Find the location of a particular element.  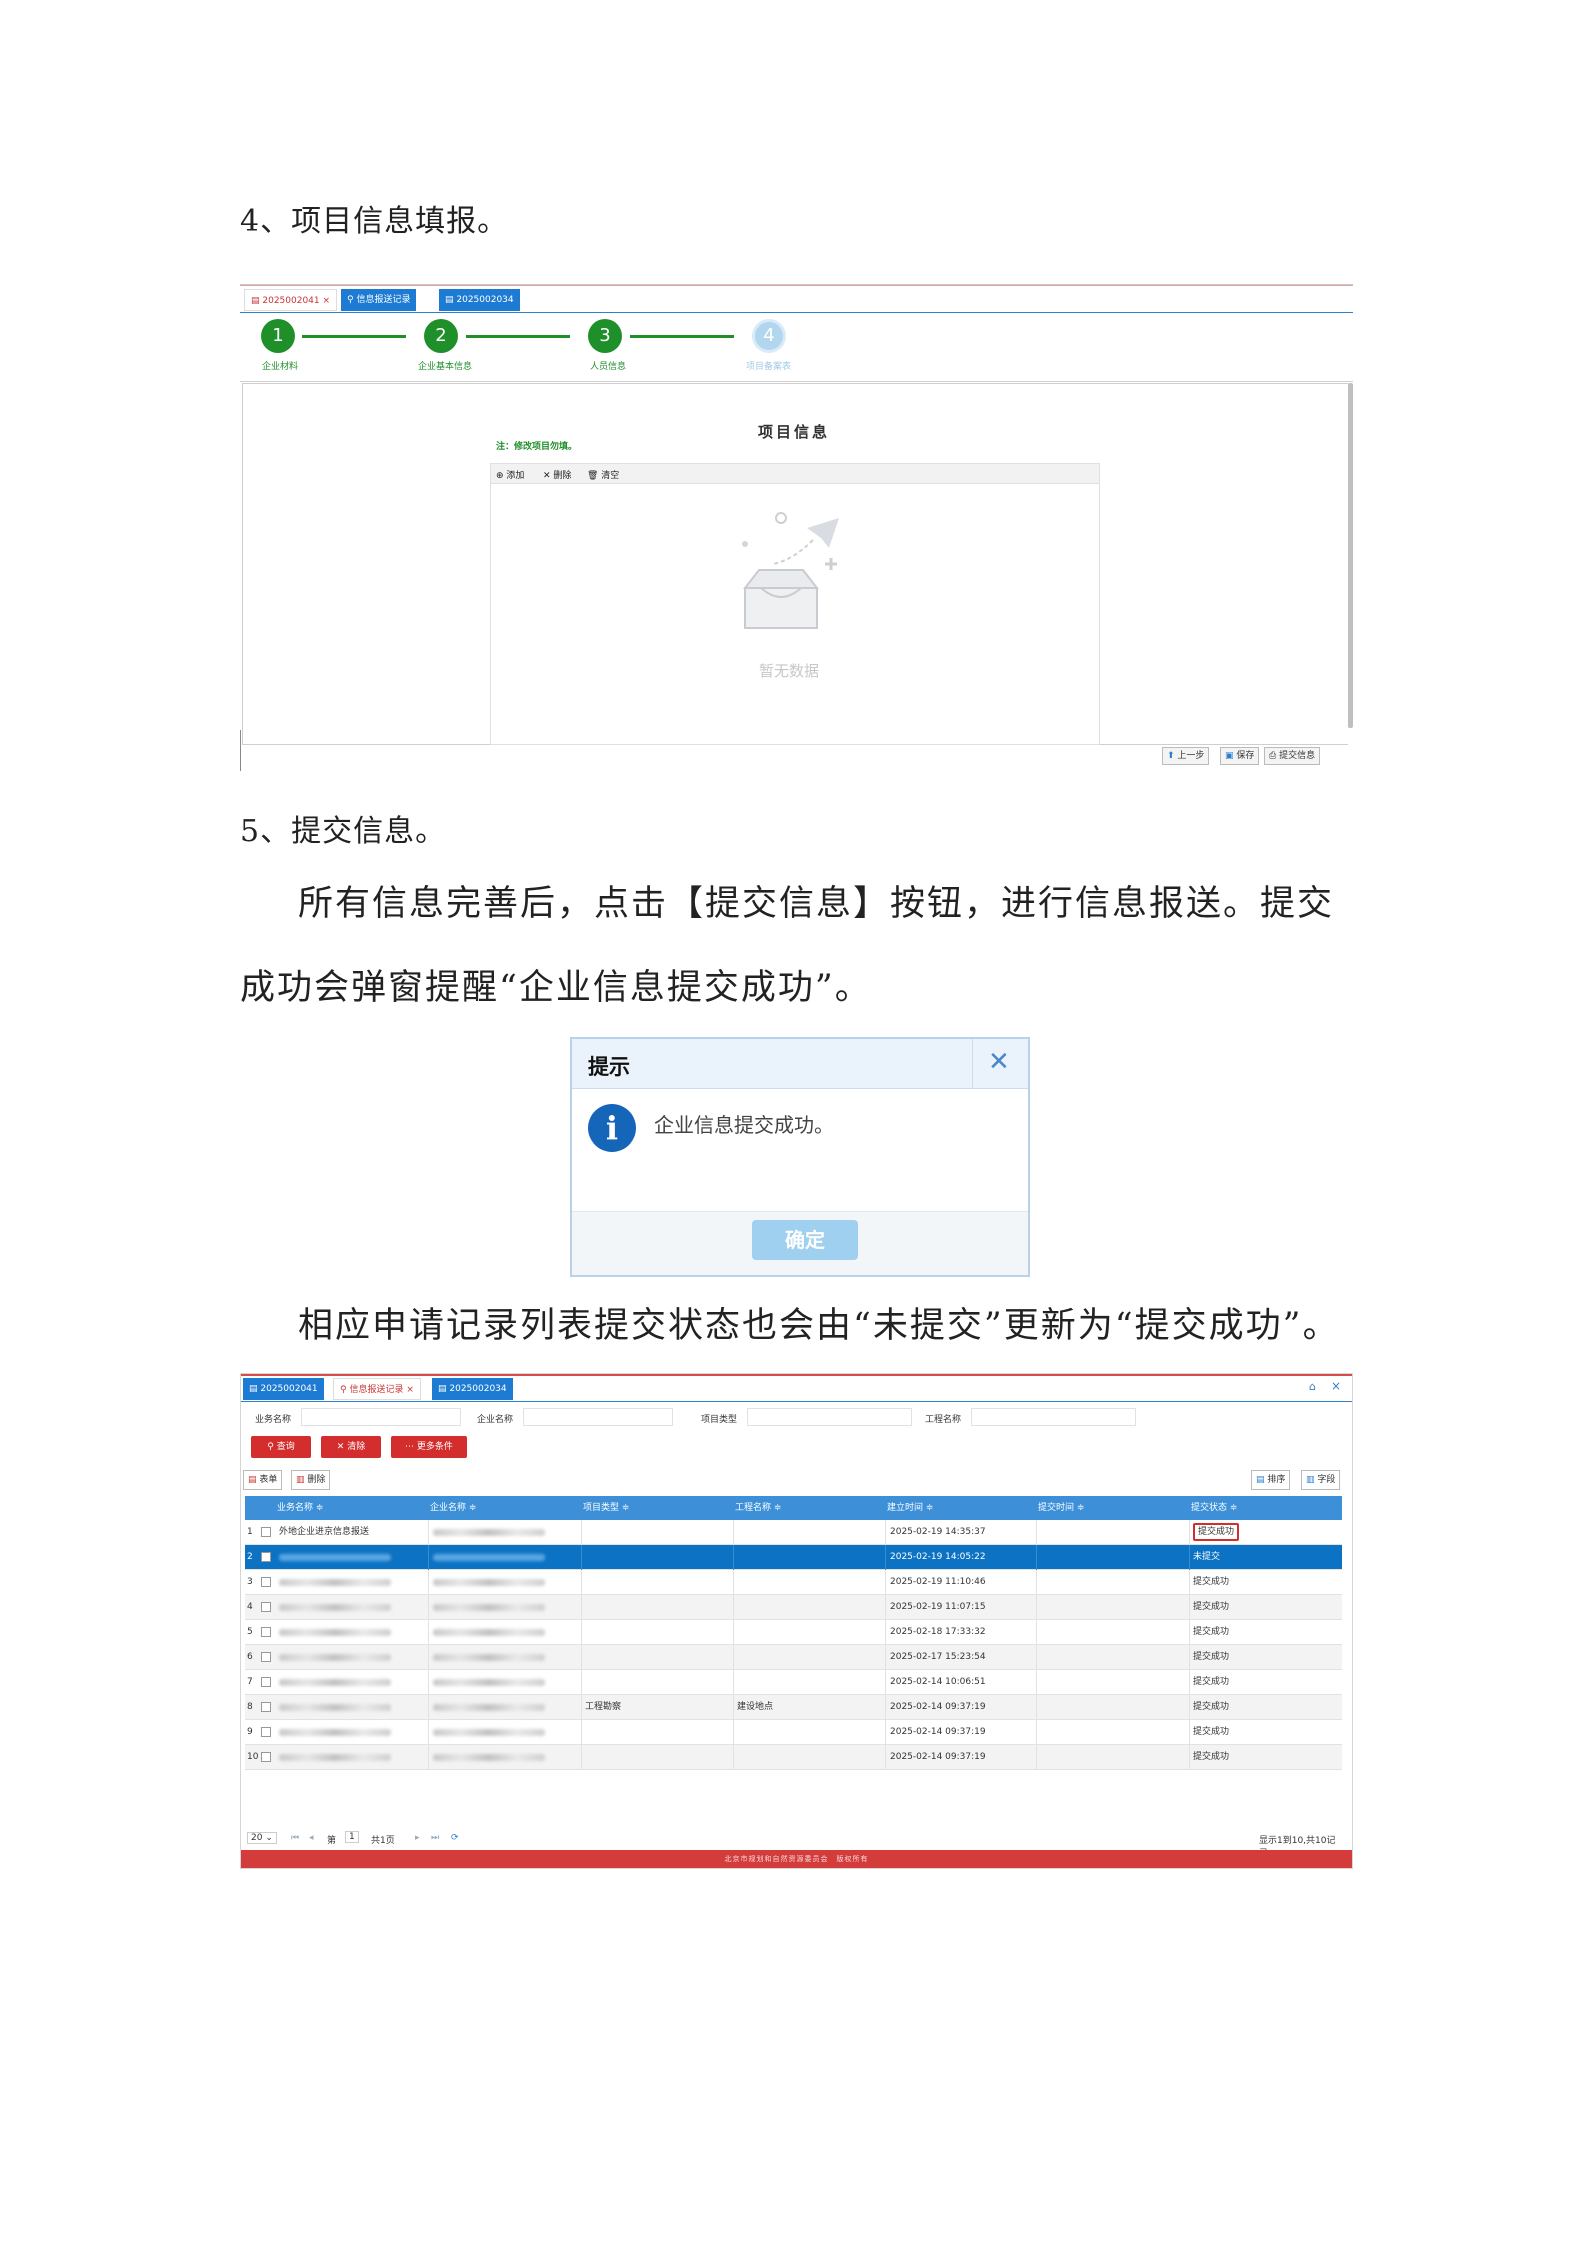

table-row: 10 2025-02-14 09:37:19 提交成功 is located at coordinates (793, 1757).